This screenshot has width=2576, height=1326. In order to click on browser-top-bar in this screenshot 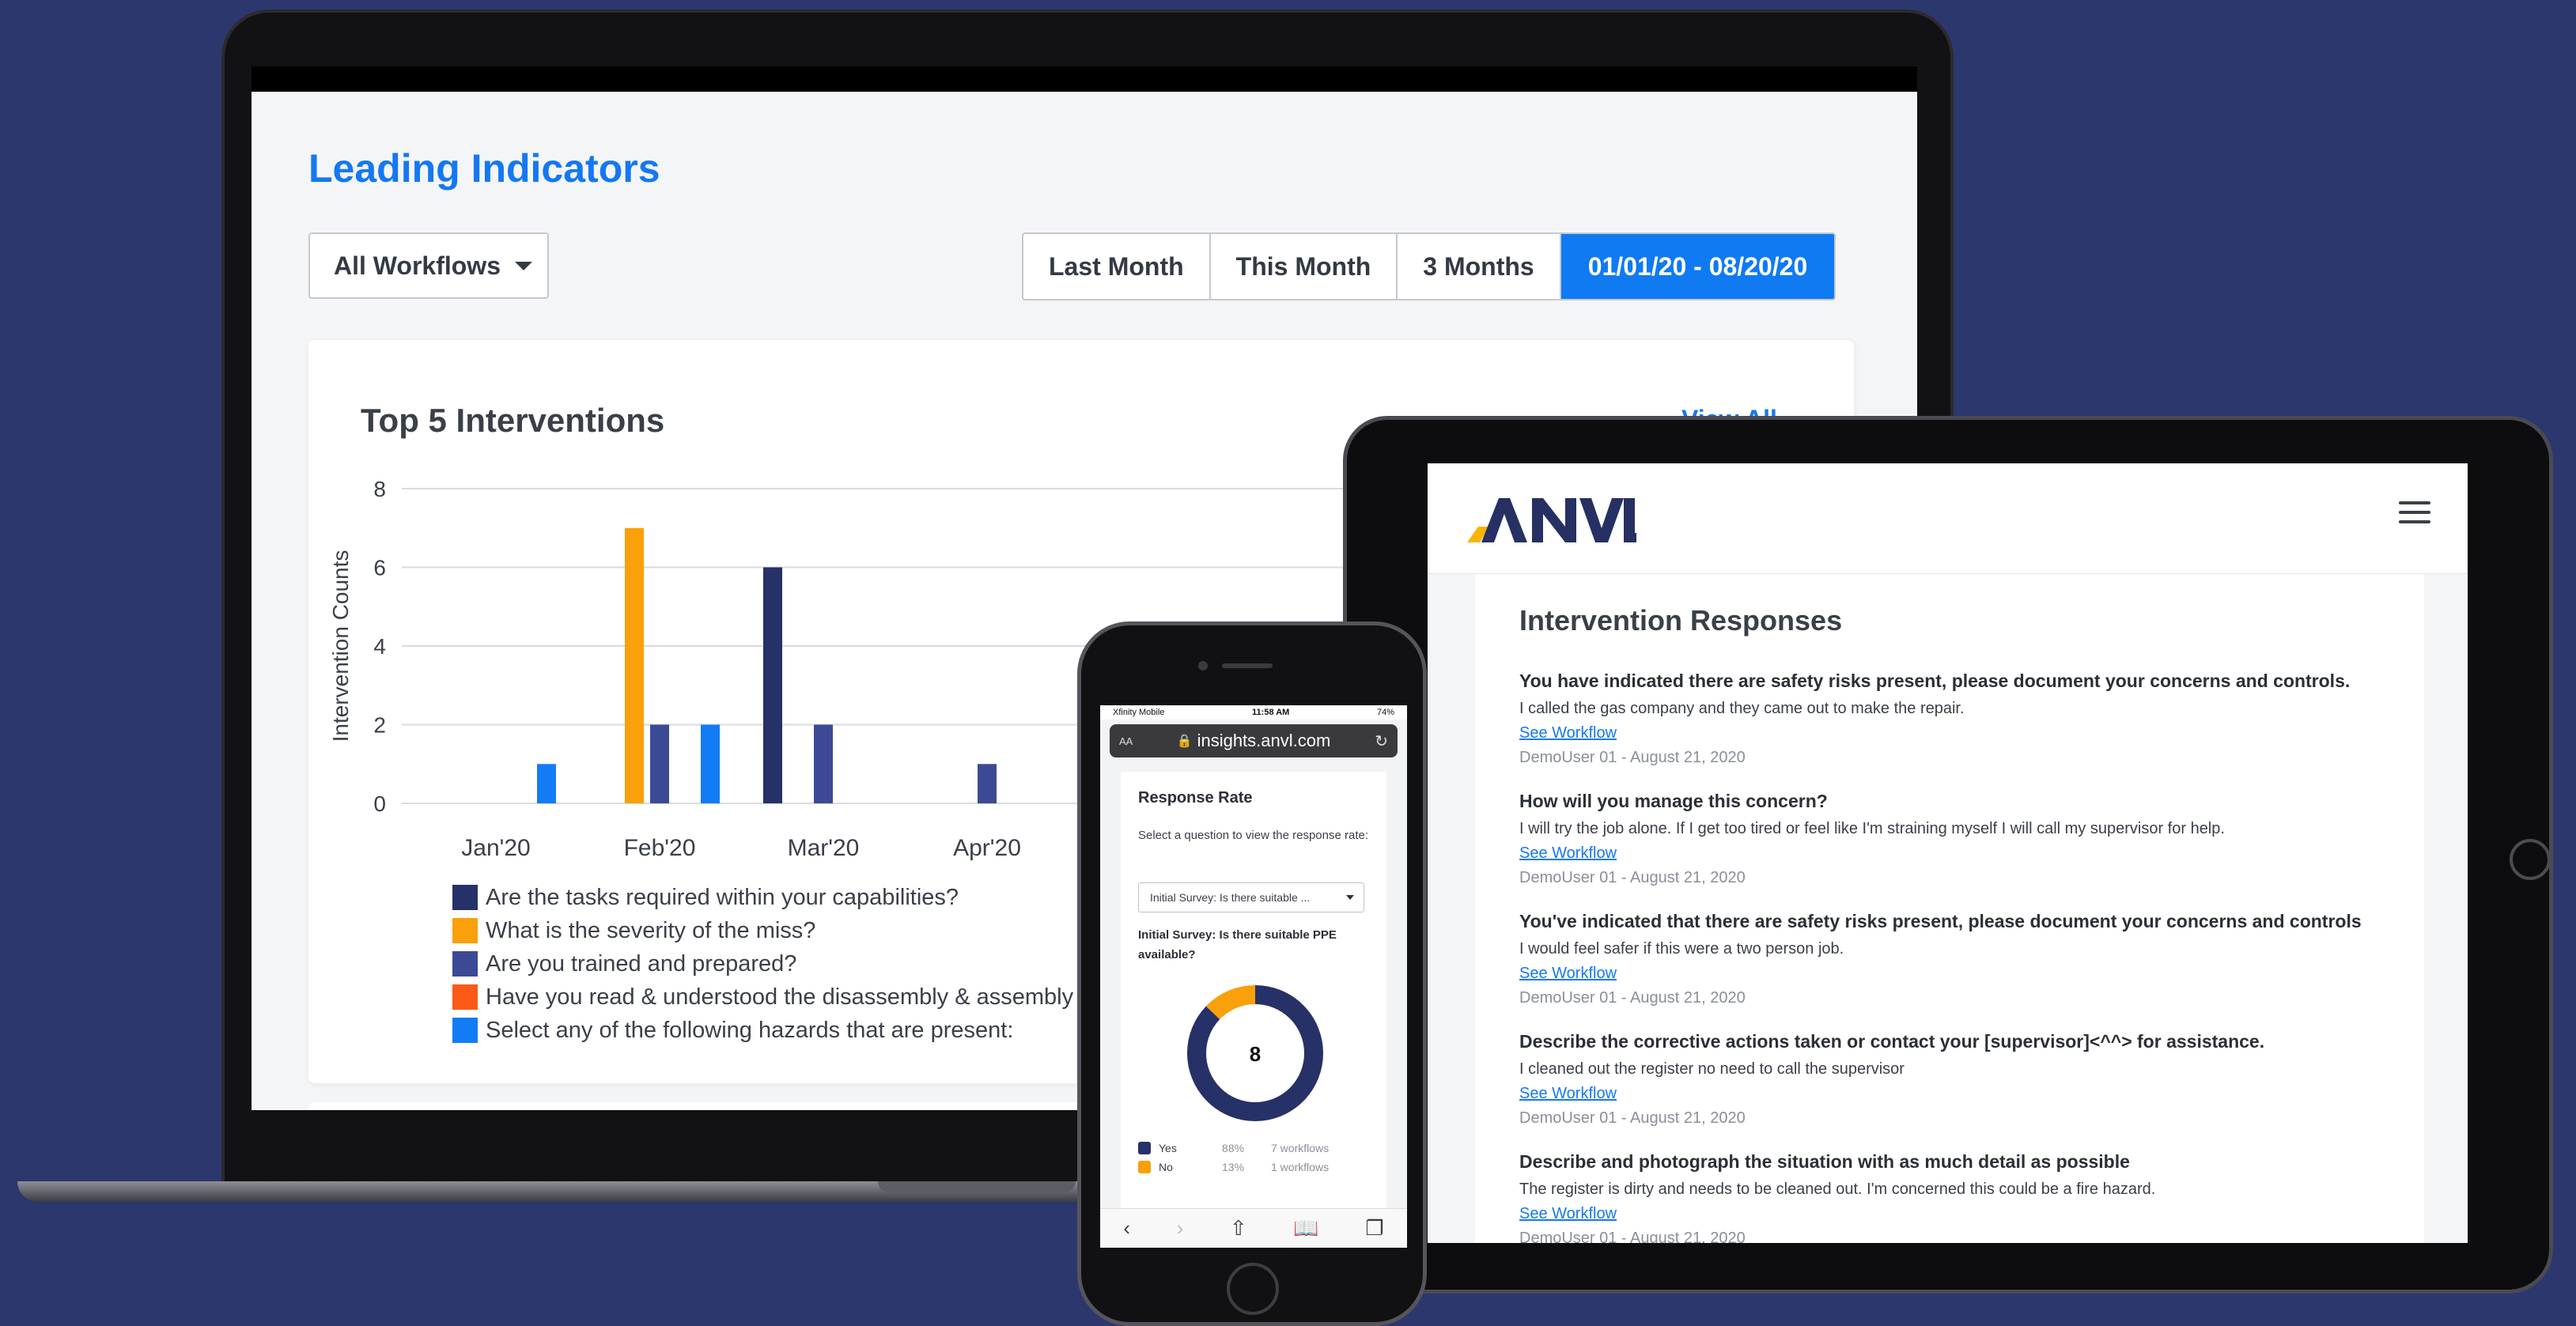, I will do `click(1084, 79)`.